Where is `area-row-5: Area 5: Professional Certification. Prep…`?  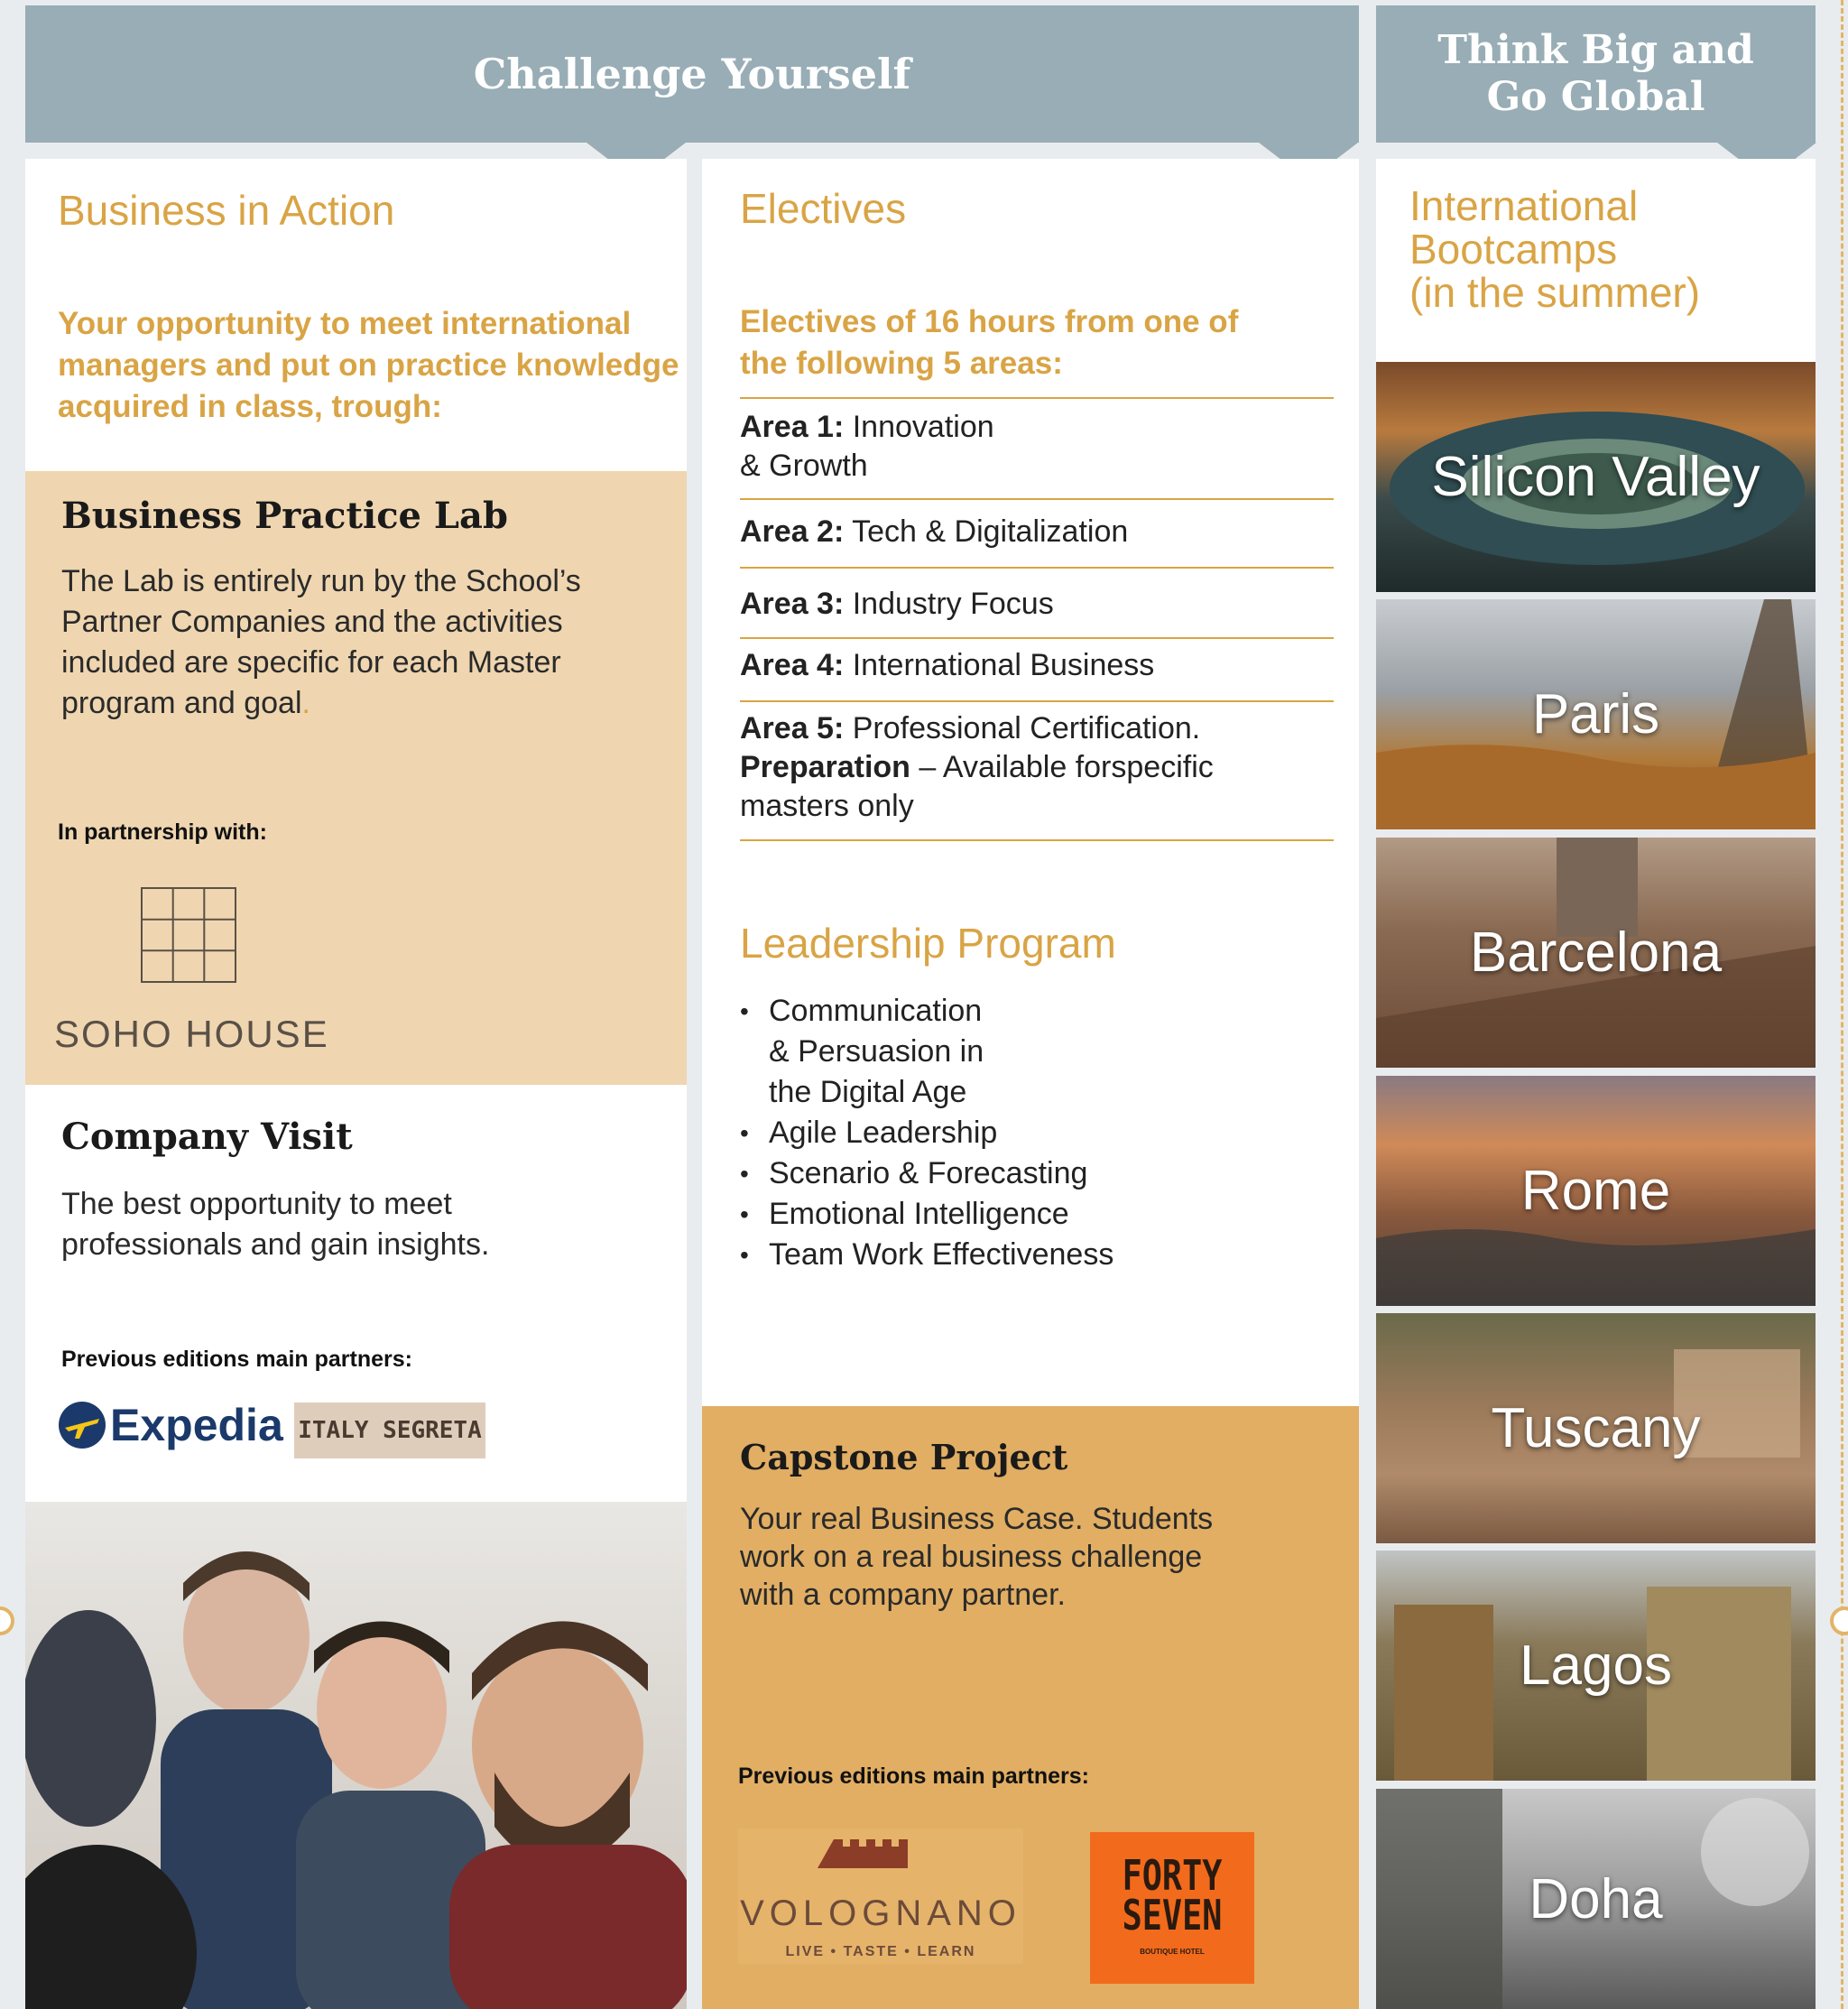
area-row-5: Area 5: Professional Certification. Prep… is located at coordinates (1037, 775).